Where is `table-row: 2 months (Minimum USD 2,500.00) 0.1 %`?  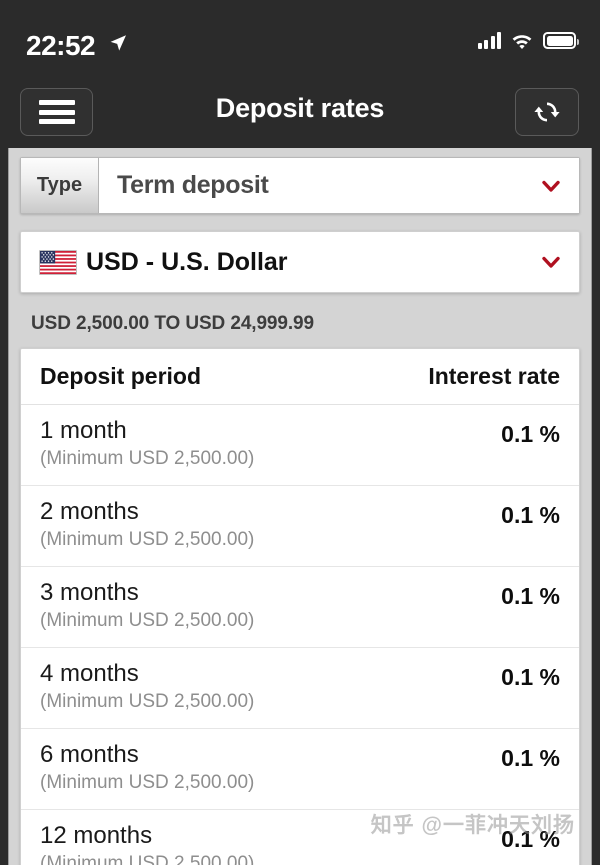
table-row: 2 months (Minimum USD 2,500.00) 0.1 % is located at coordinates (300, 526).